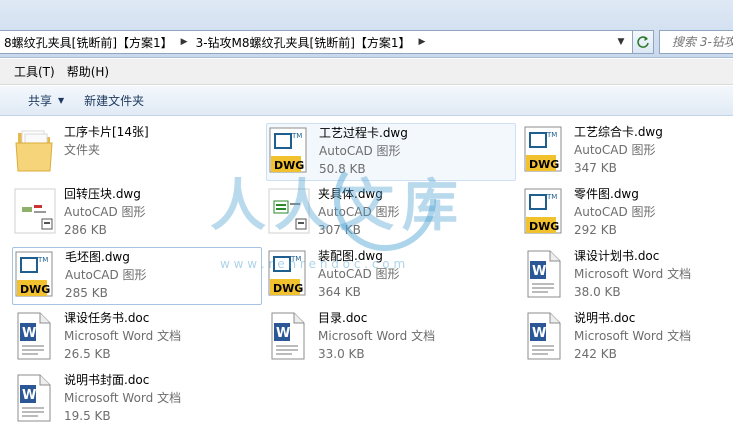 The width and height of the screenshot is (733, 436). Describe the element at coordinates (342, 169) in the screenshot. I see `file-size: 50.8 KB` at that location.